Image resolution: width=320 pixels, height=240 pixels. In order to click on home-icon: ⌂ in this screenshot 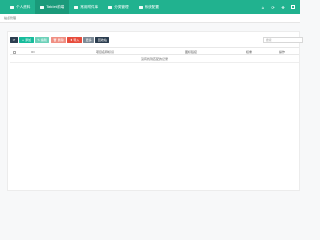, I will do `click(263, 7)`.